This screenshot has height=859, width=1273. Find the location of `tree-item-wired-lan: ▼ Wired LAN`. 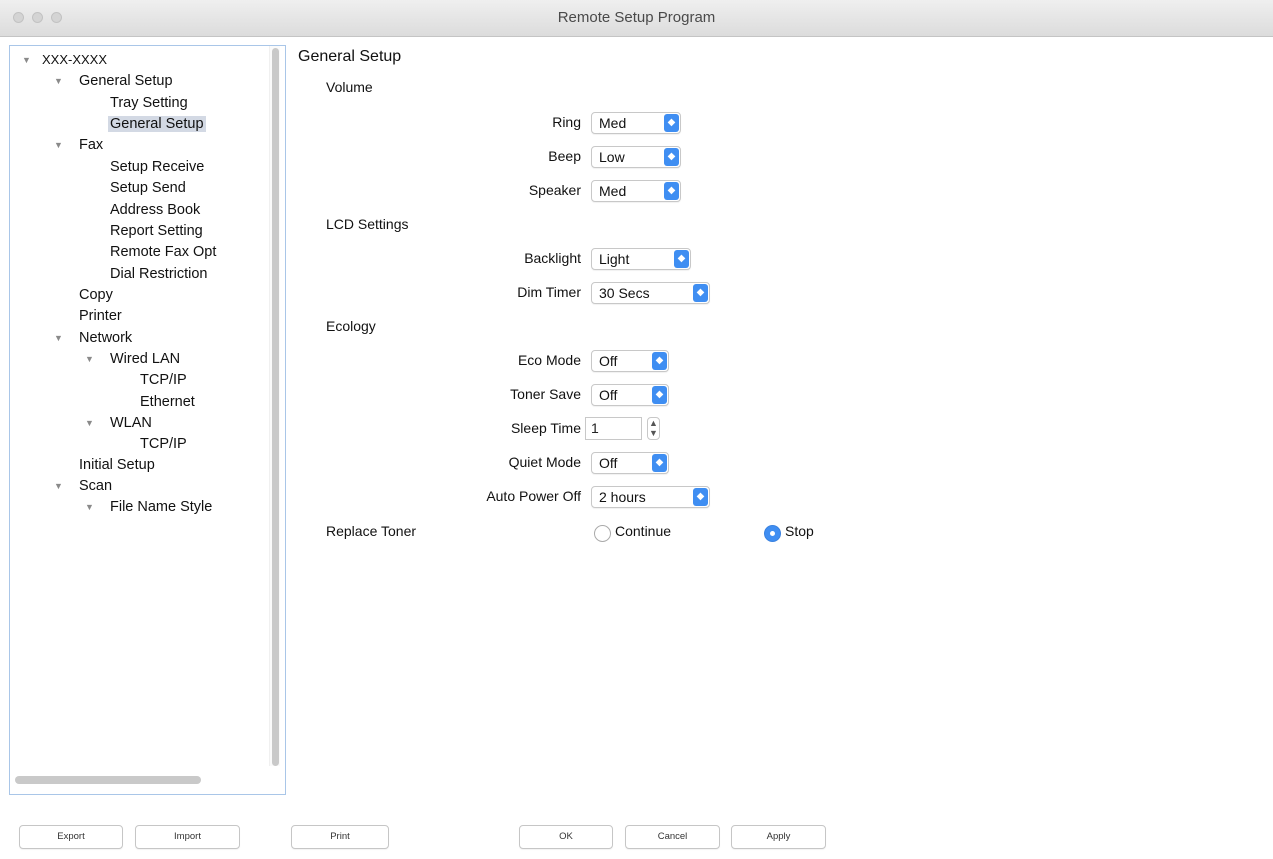

tree-item-wired-lan: ▼ Wired LAN is located at coordinates (132, 359).